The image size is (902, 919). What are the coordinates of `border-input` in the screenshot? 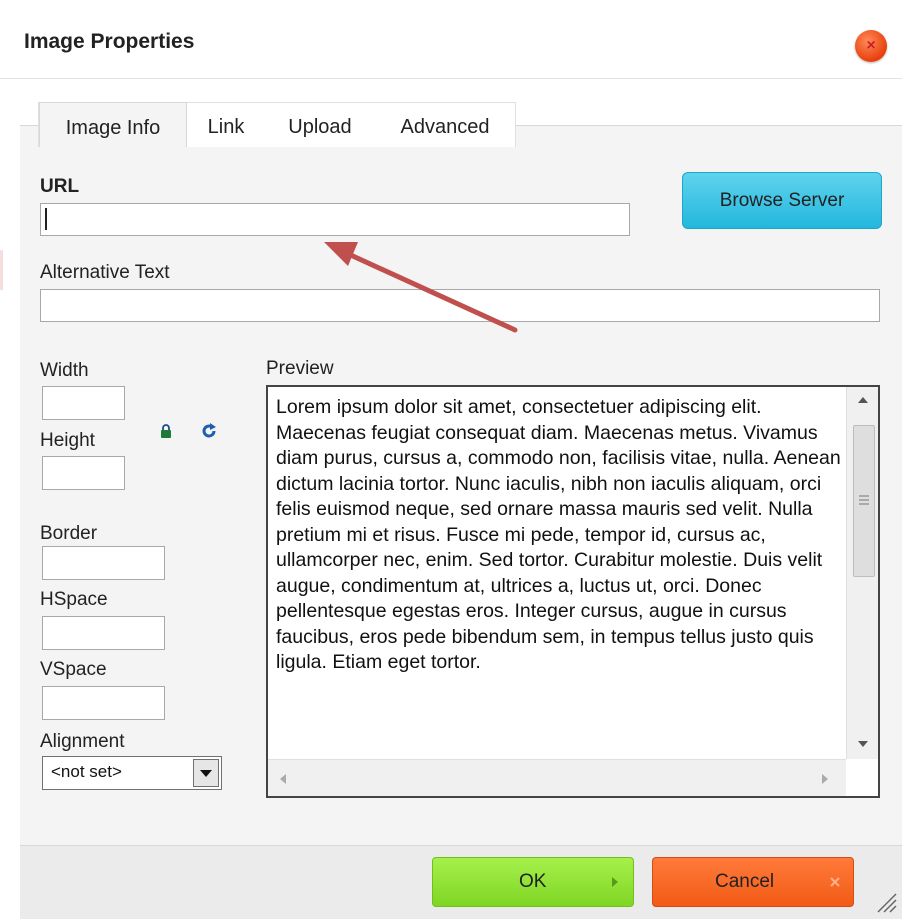 It's located at (103, 563).